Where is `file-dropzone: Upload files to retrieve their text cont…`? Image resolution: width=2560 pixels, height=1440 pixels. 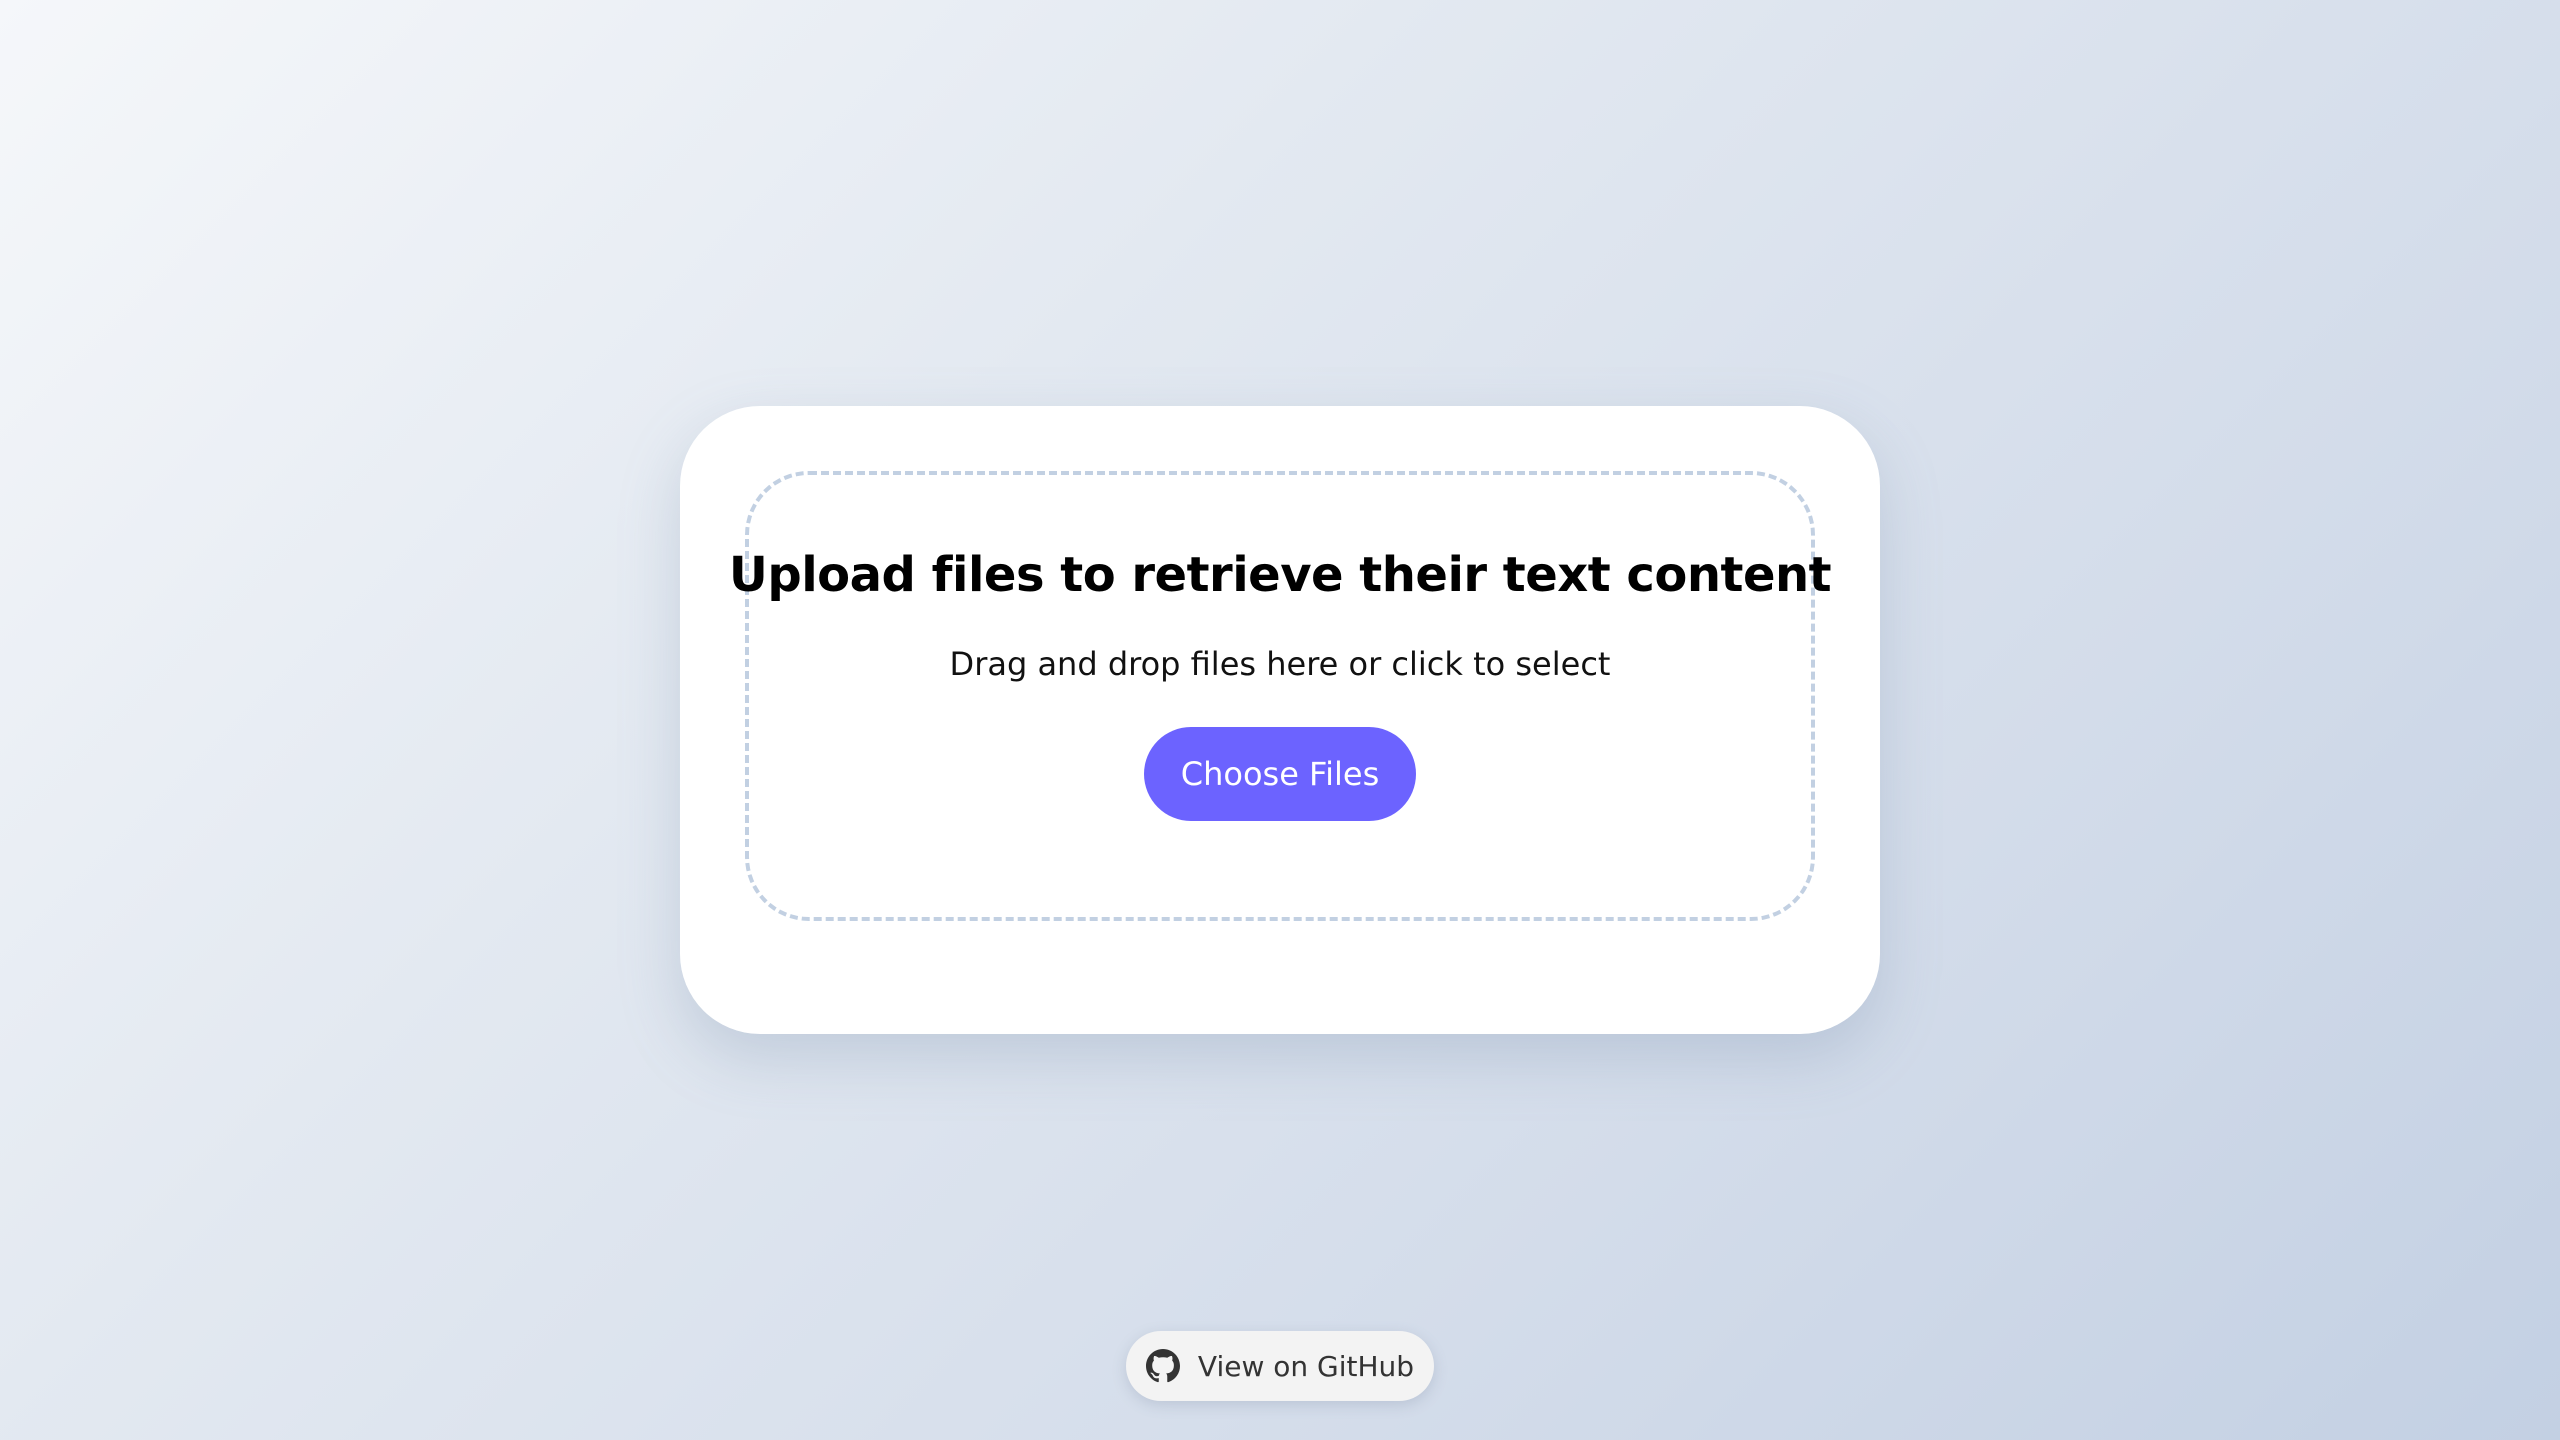
file-dropzone: Upload files to retrieve their text cont… is located at coordinates (1280, 696).